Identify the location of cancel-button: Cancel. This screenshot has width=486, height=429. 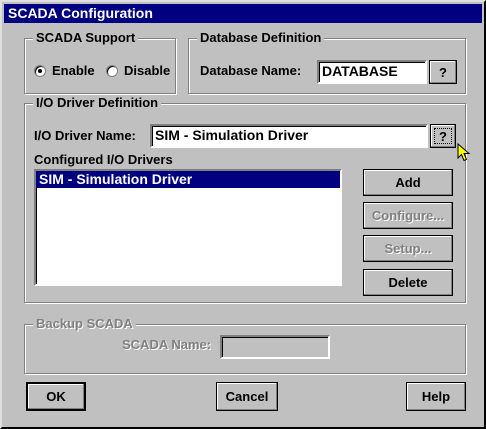
(247, 396).